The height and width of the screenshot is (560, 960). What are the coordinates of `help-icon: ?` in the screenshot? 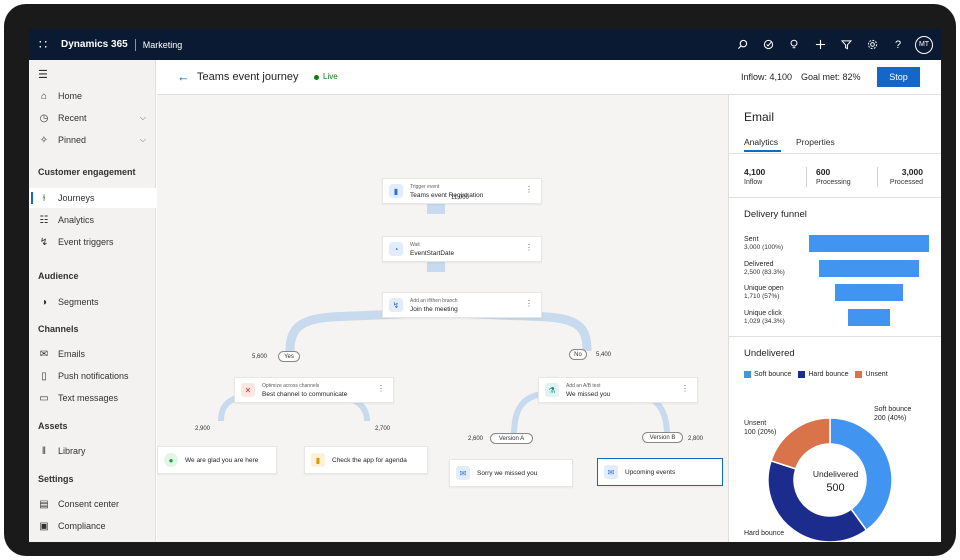 It's located at (898, 44).